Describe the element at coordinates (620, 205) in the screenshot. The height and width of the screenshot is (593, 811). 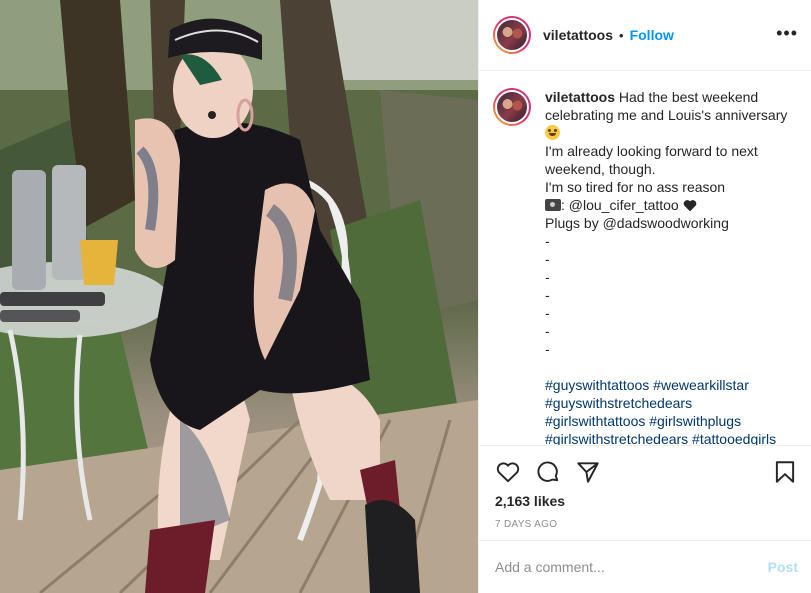
I see `caption-credit: : @lou_cifer_tattoo` at that location.